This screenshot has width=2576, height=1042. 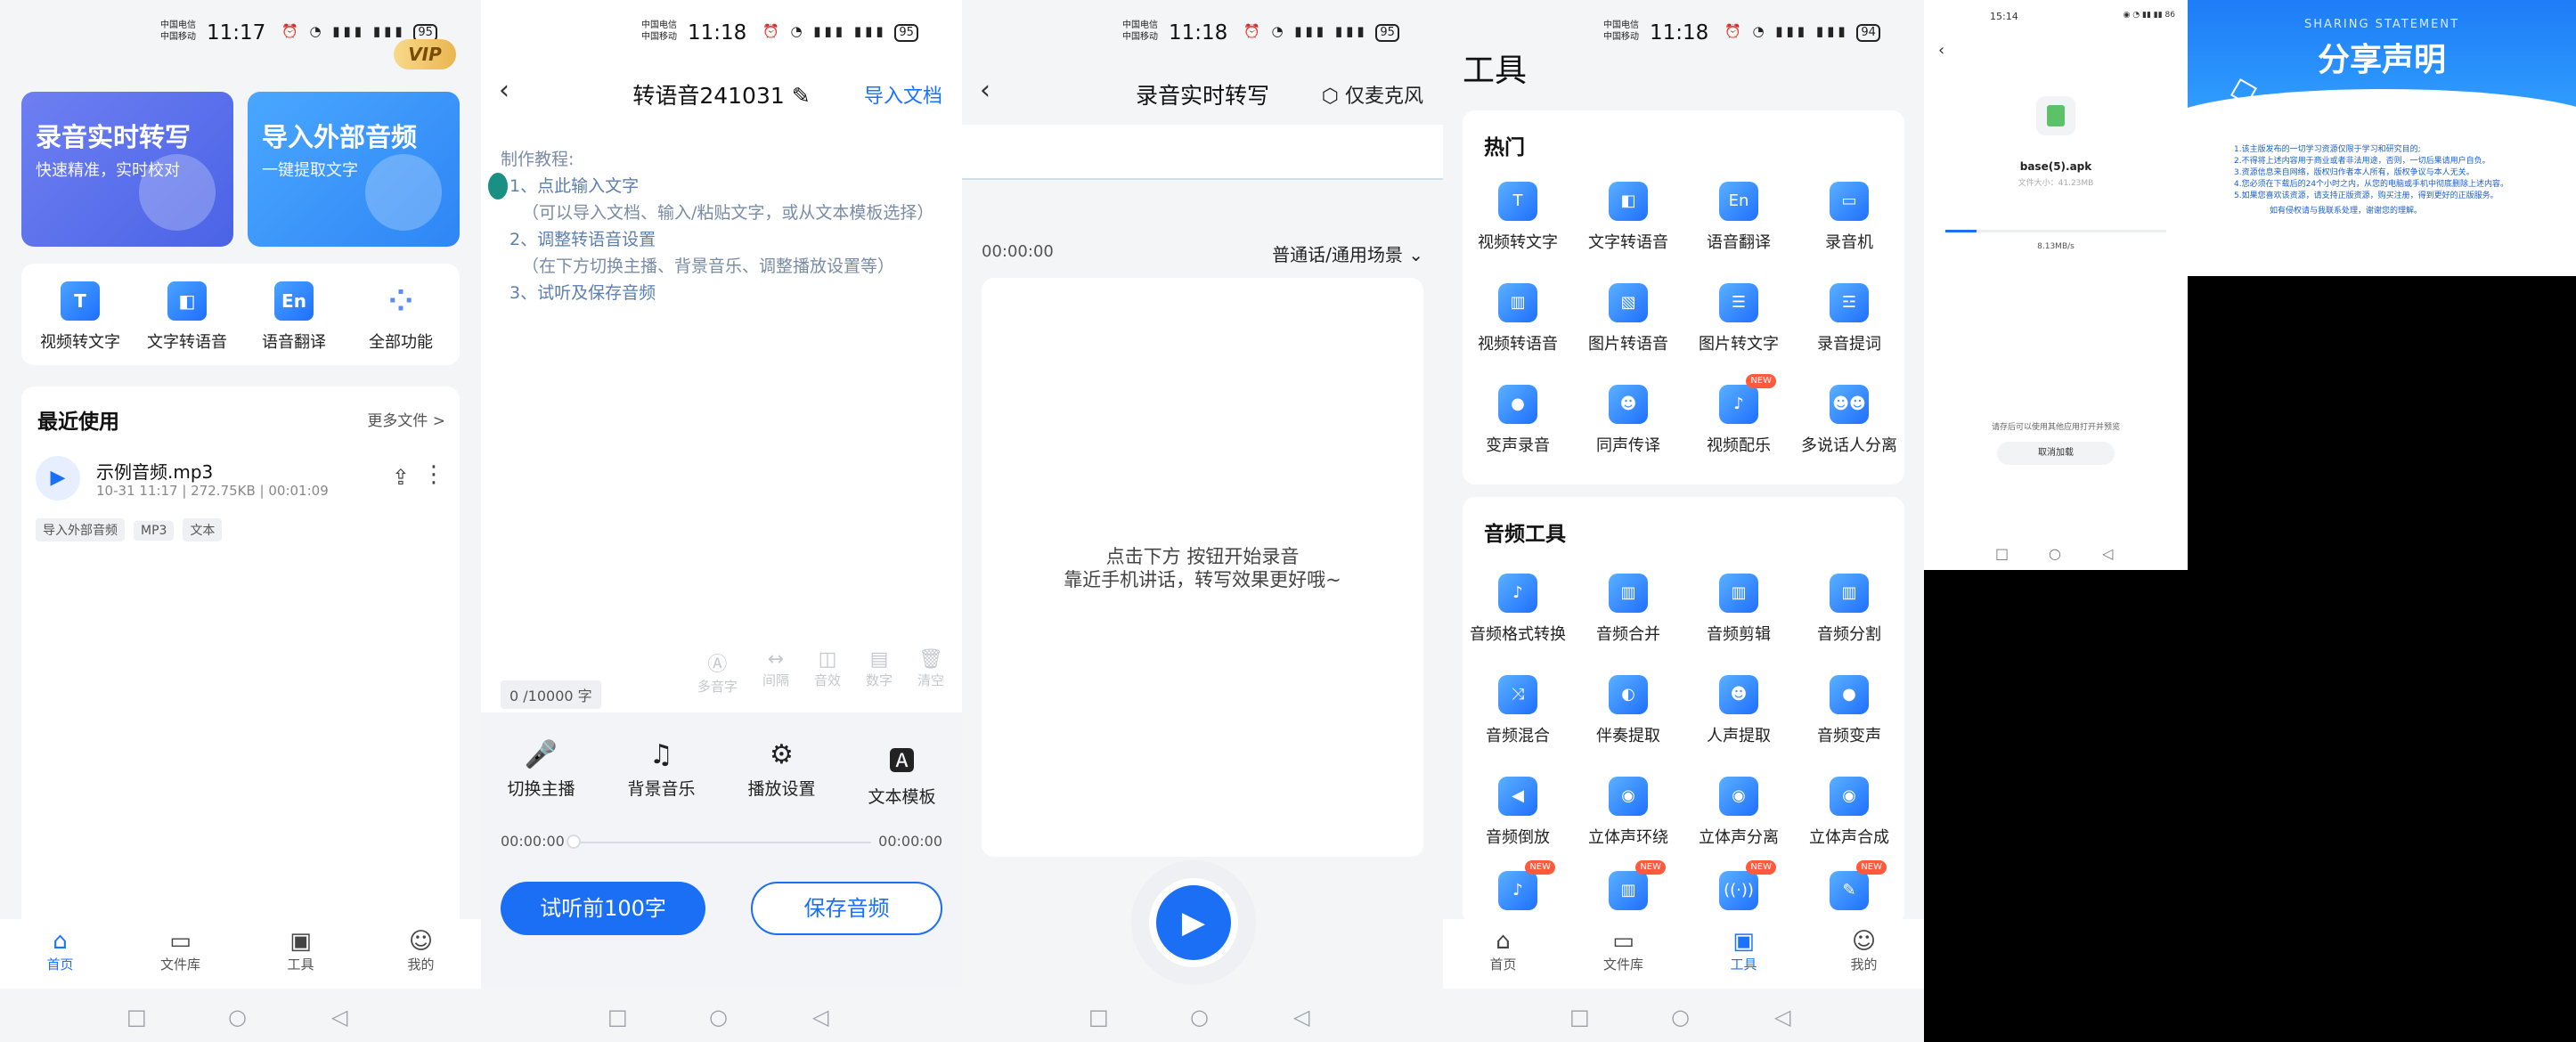 I want to click on subtitle-en: SHARING STATEMENT, so click(x=2381, y=24).